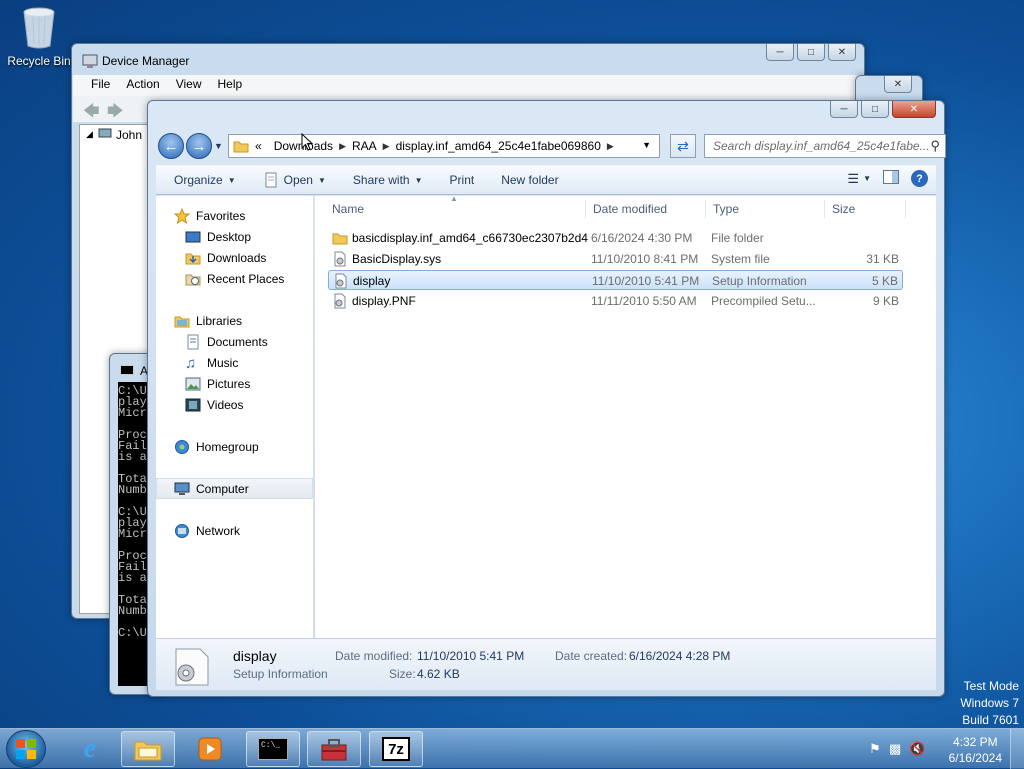  I want to click on system-tray: ⚑ ▩ 🔇 4:32 PM 6/16/2024, so click(939, 749).